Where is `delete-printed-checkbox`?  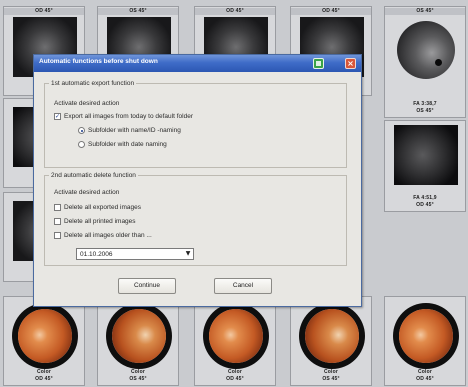
delete-printed-checkbox is located at coordinates (57, 221).